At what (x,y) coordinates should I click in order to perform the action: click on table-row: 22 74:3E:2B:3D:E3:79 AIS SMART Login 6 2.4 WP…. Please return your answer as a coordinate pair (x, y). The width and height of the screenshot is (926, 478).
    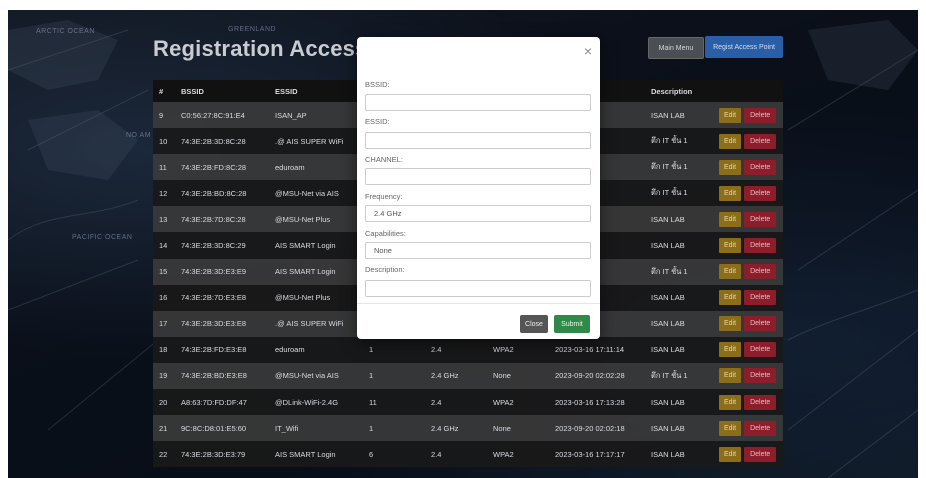
    Looking at the image, I should click on (468, 454).